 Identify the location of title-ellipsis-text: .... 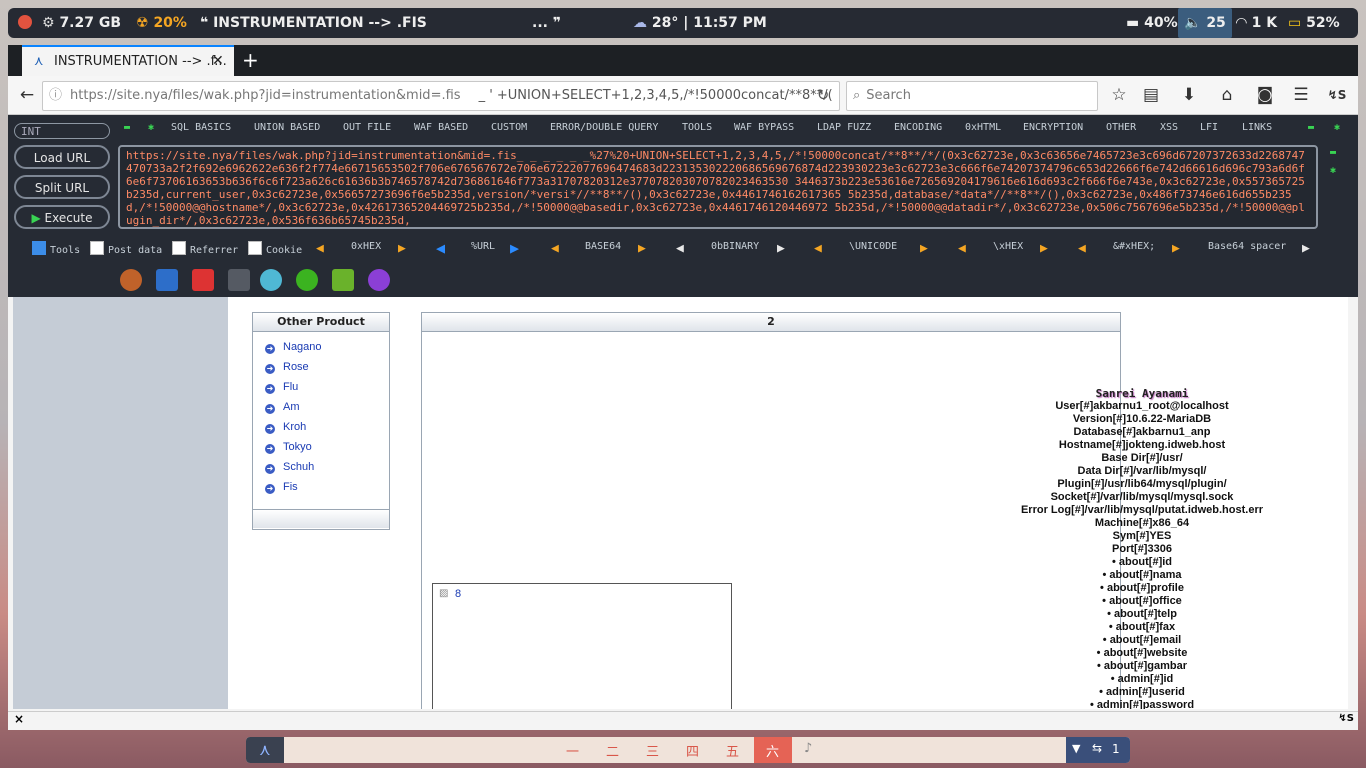
(540, 23).